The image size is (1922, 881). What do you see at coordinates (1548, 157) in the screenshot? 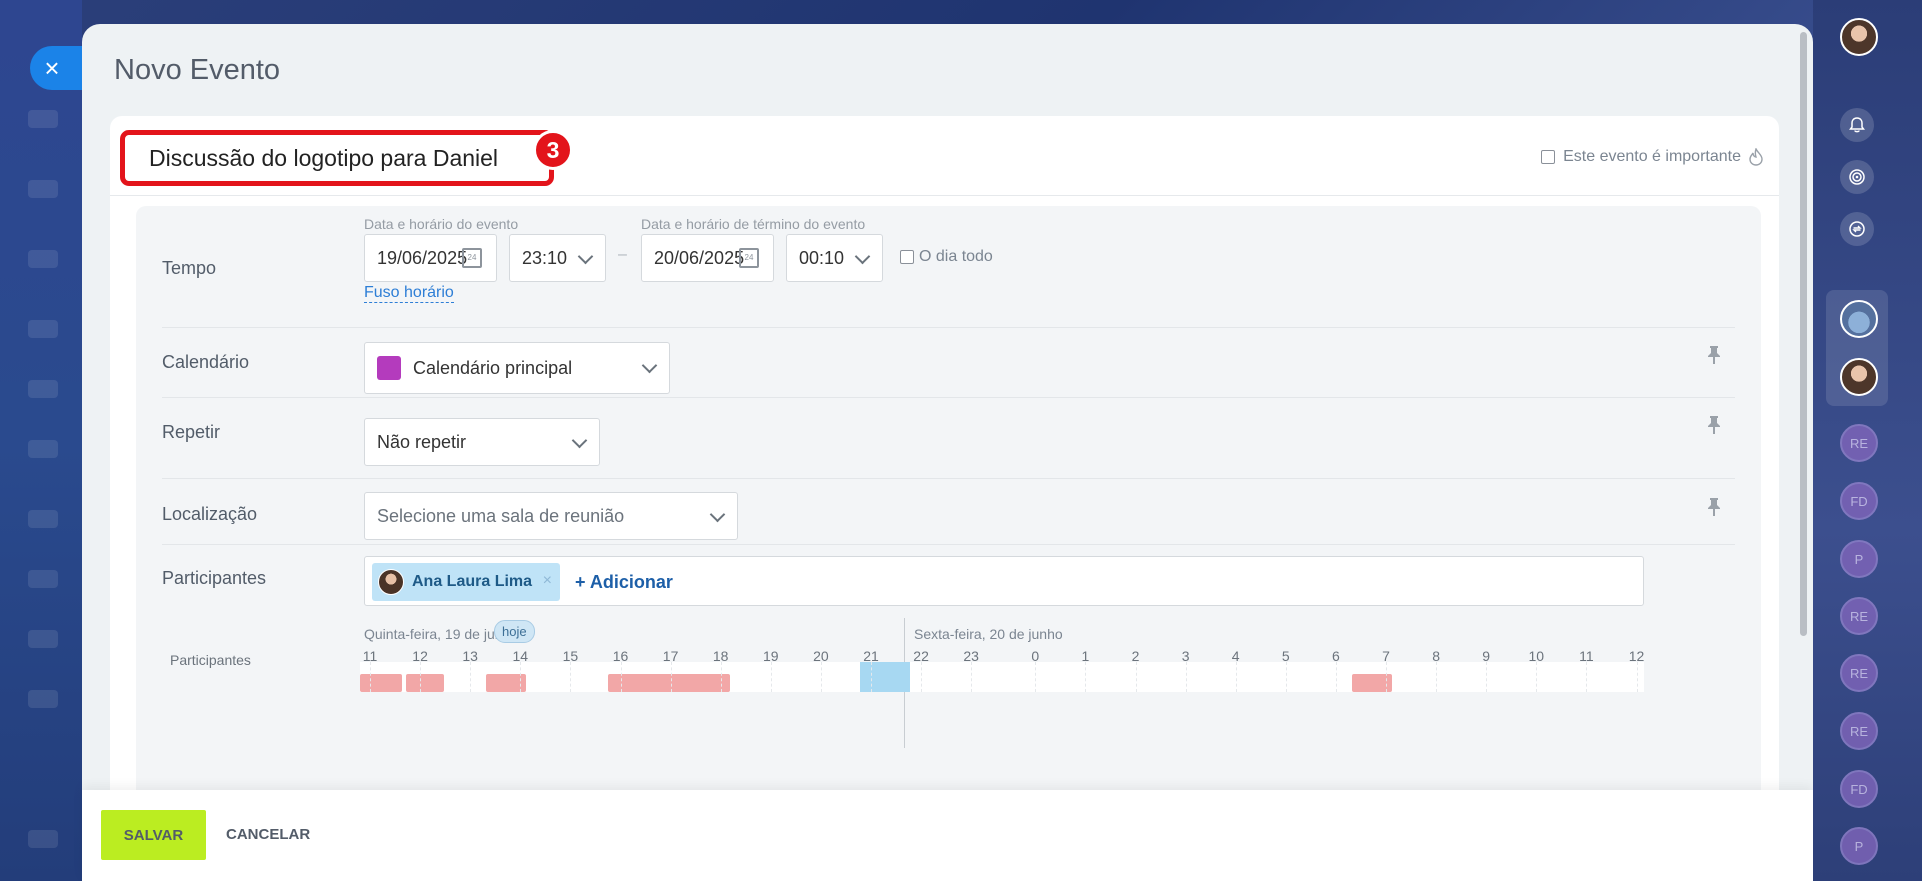
I see `important-checkbox` at bounding box center [1548, 157].